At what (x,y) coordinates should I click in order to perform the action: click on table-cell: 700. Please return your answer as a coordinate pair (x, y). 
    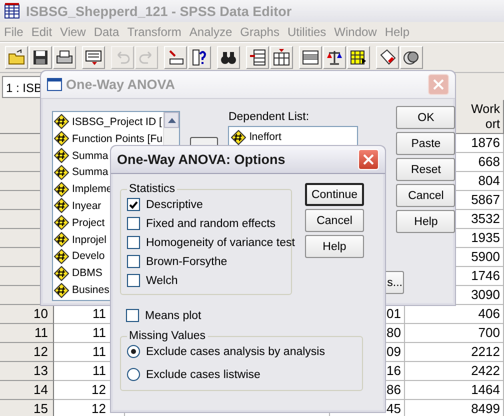
    Looking at the image, I should click on (489, 332).